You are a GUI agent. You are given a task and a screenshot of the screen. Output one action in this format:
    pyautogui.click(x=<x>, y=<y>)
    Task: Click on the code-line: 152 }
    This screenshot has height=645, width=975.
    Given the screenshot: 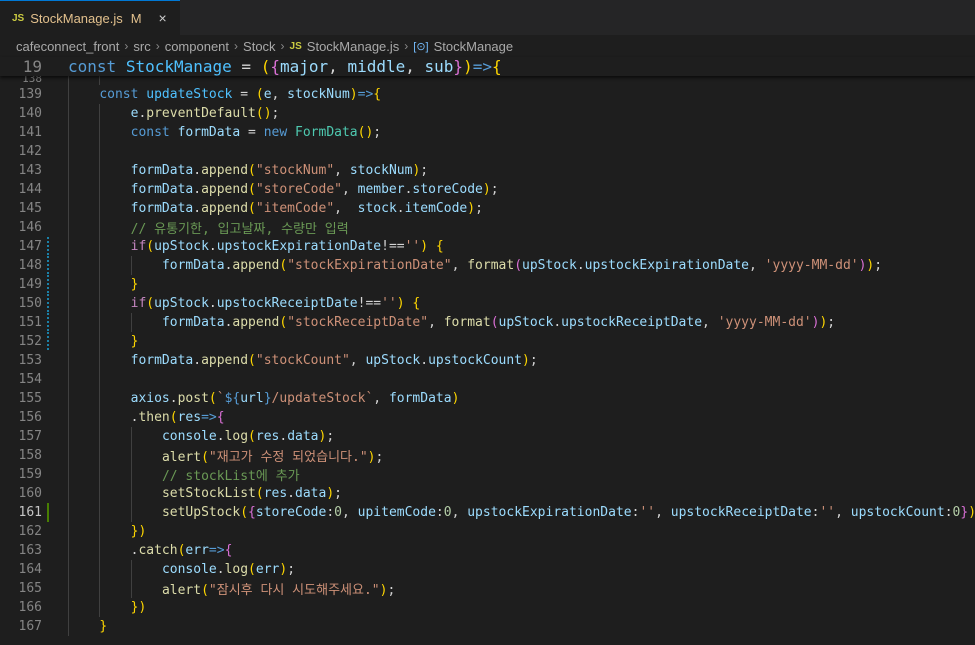 What is the action you would take?
    pyautogui.click(x=487, y=341)
    